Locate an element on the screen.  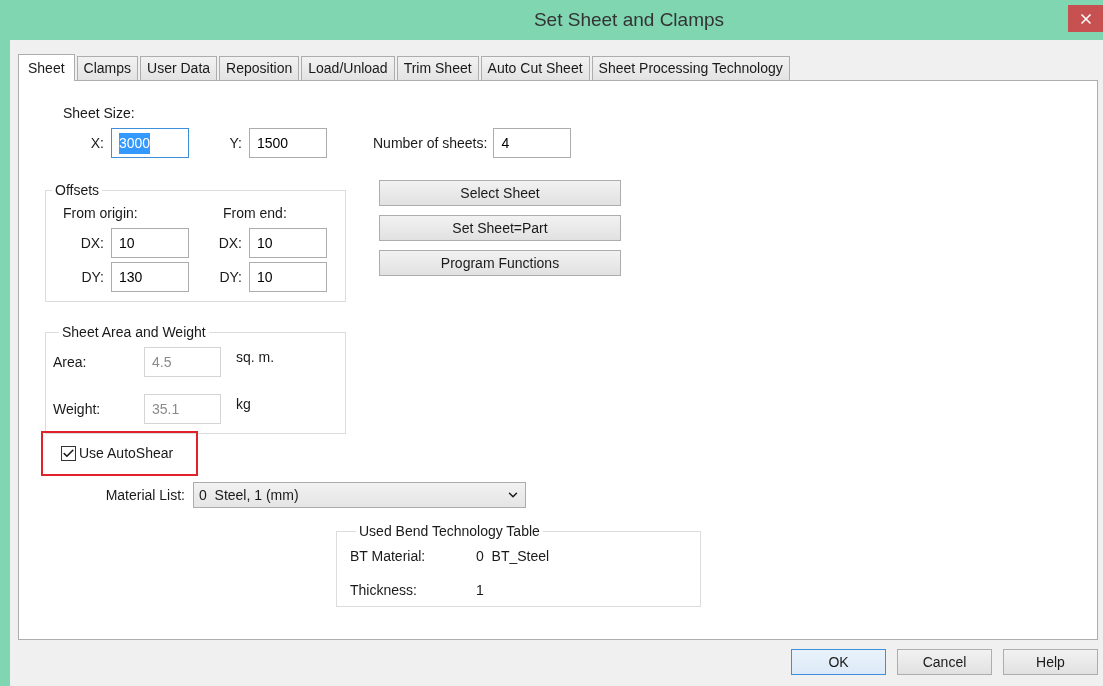
tab: Clamps is located at coordinates (107, 68).